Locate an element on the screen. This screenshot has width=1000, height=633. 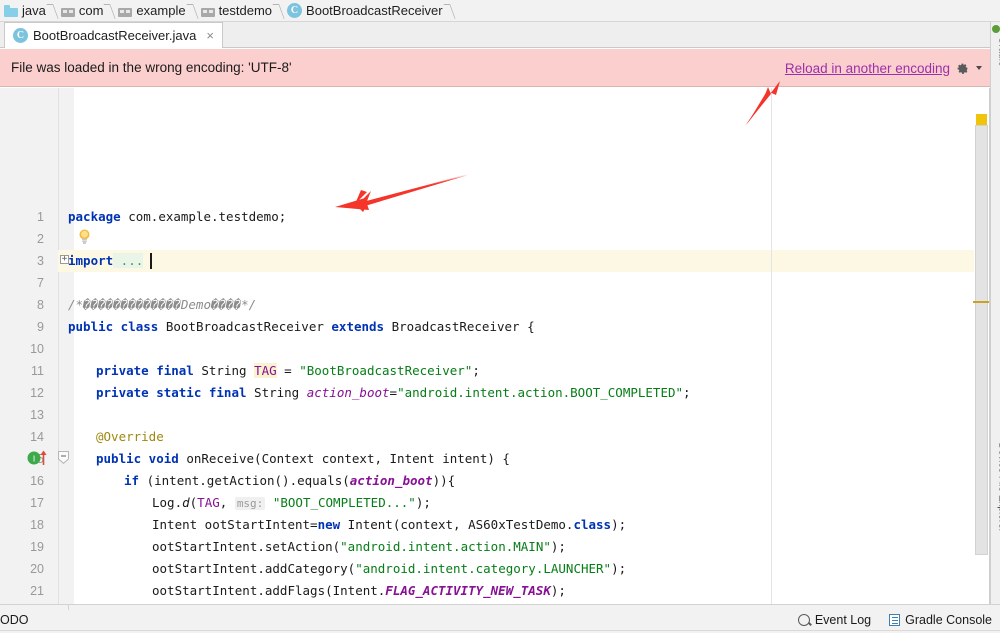
line-number: 21 is located at coordinates (37, 591).